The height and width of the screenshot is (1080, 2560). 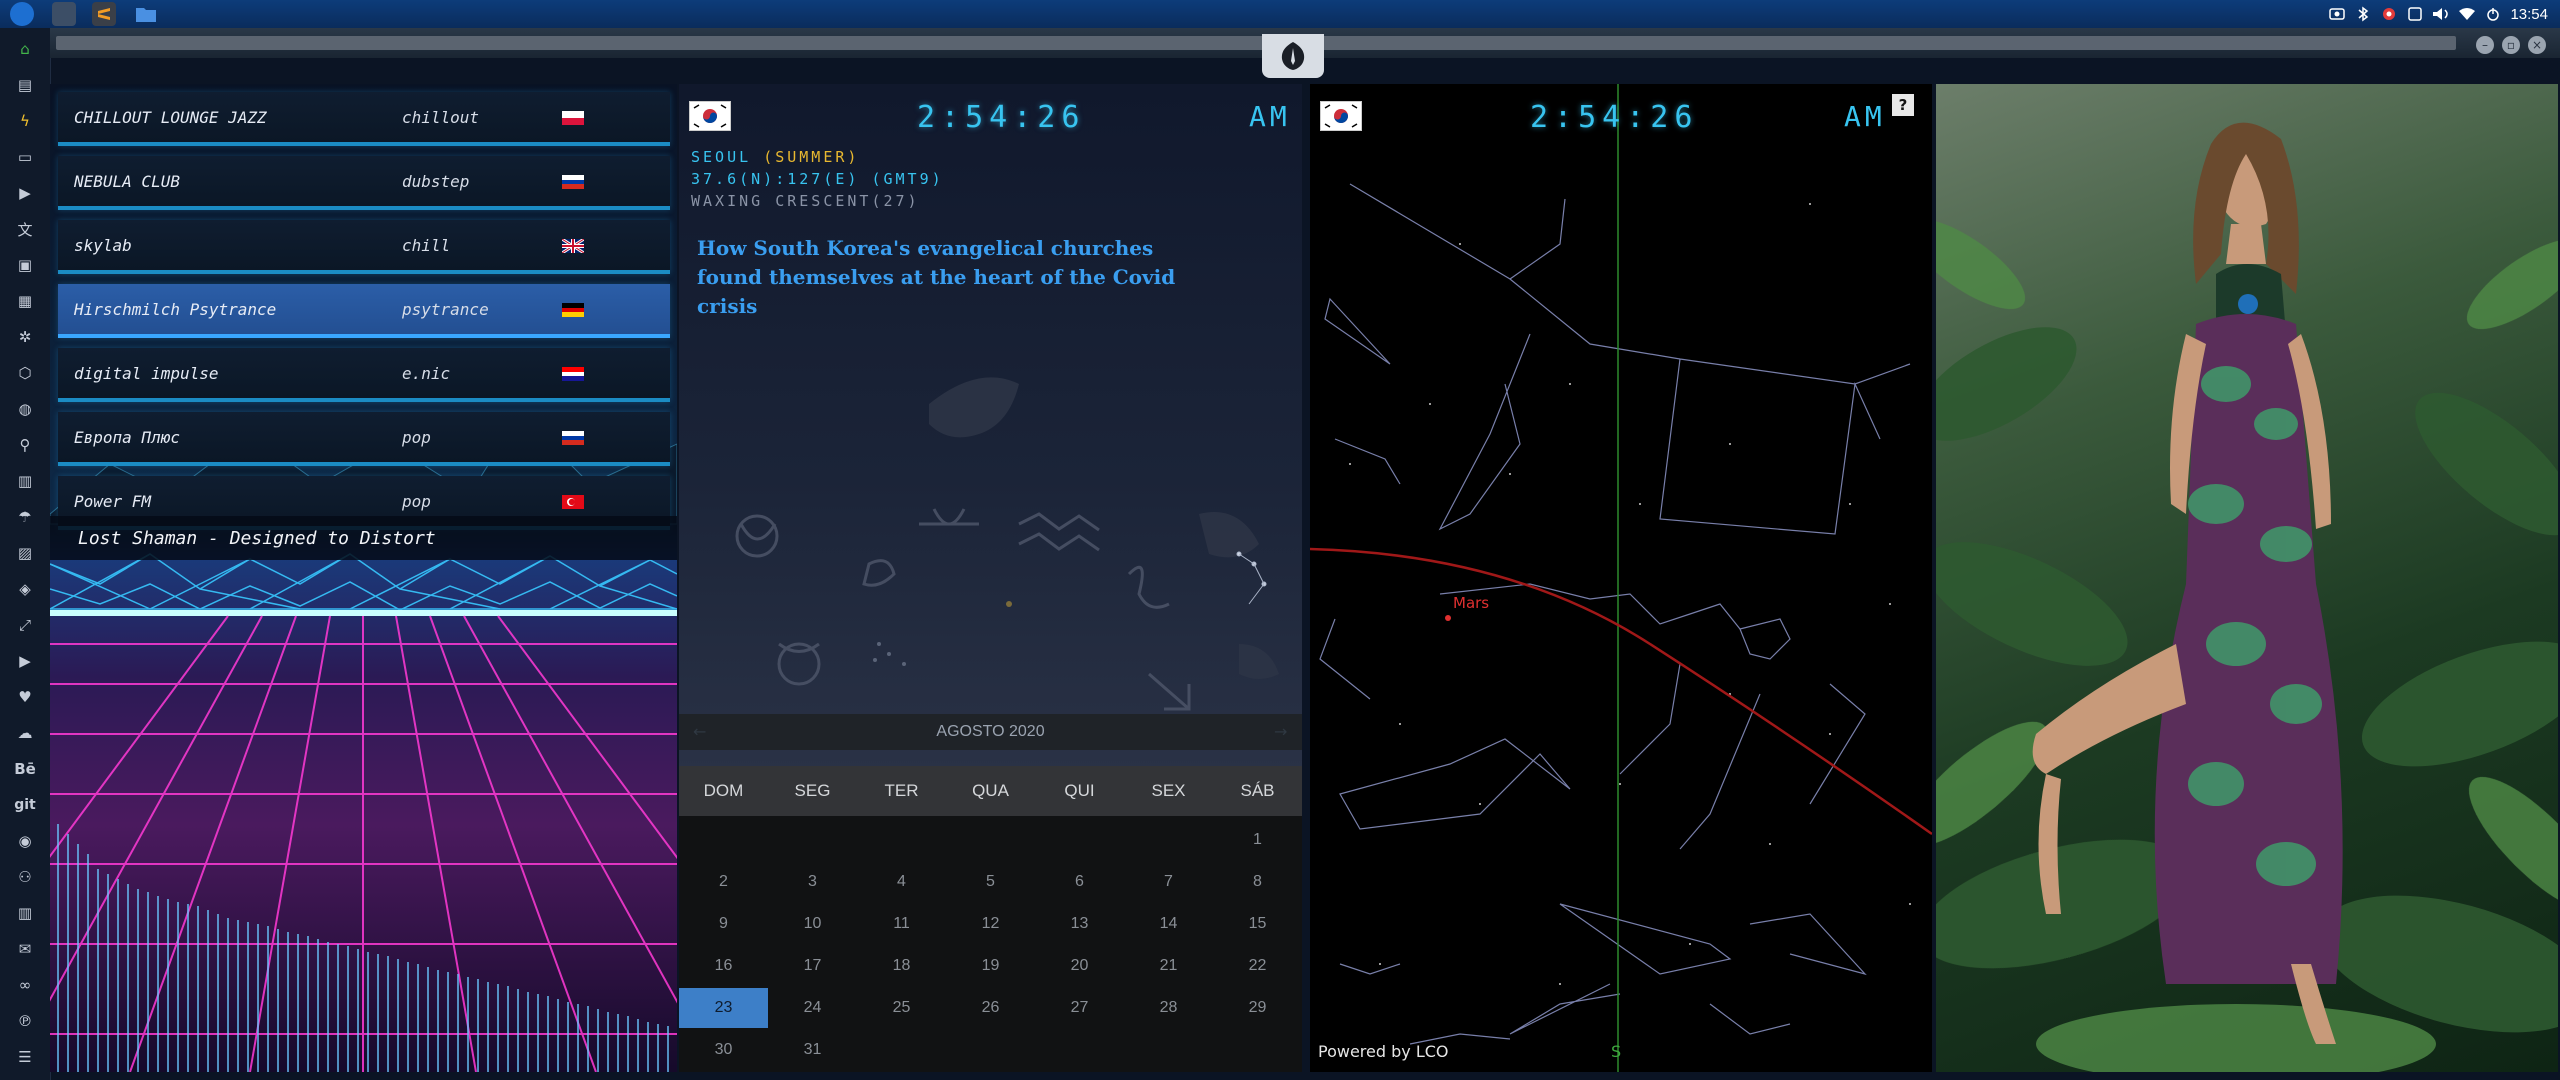 What do you see at coordinates (990, 924) in the screenshot?
I see `calendar-day: 12` at bounding box center [990, 924].